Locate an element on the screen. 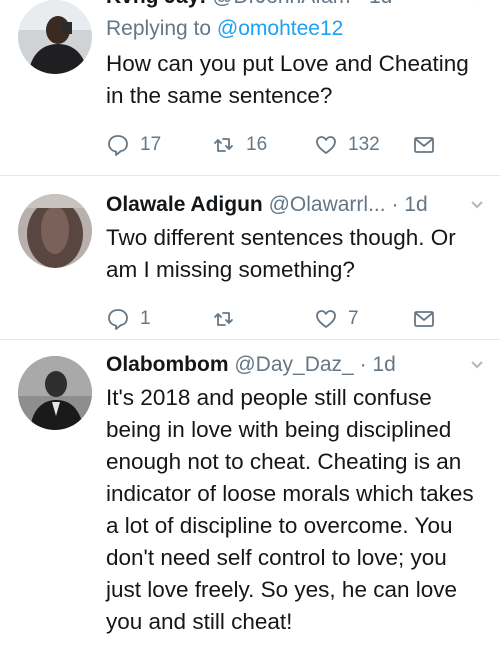  display-name: Kvng Jay! is located at coordinates (156, 4).